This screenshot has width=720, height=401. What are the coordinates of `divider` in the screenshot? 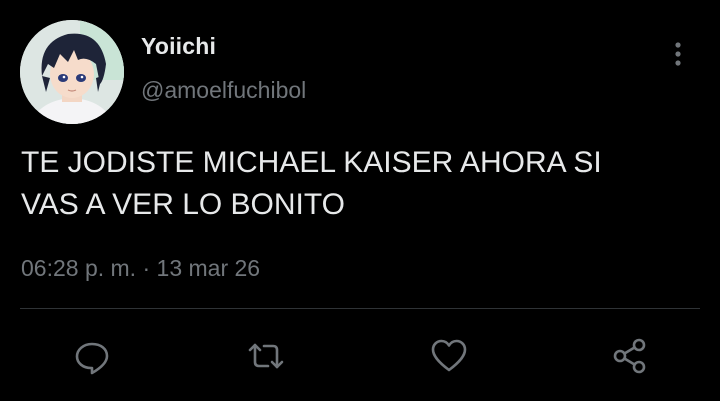 It's located at (360, 308).